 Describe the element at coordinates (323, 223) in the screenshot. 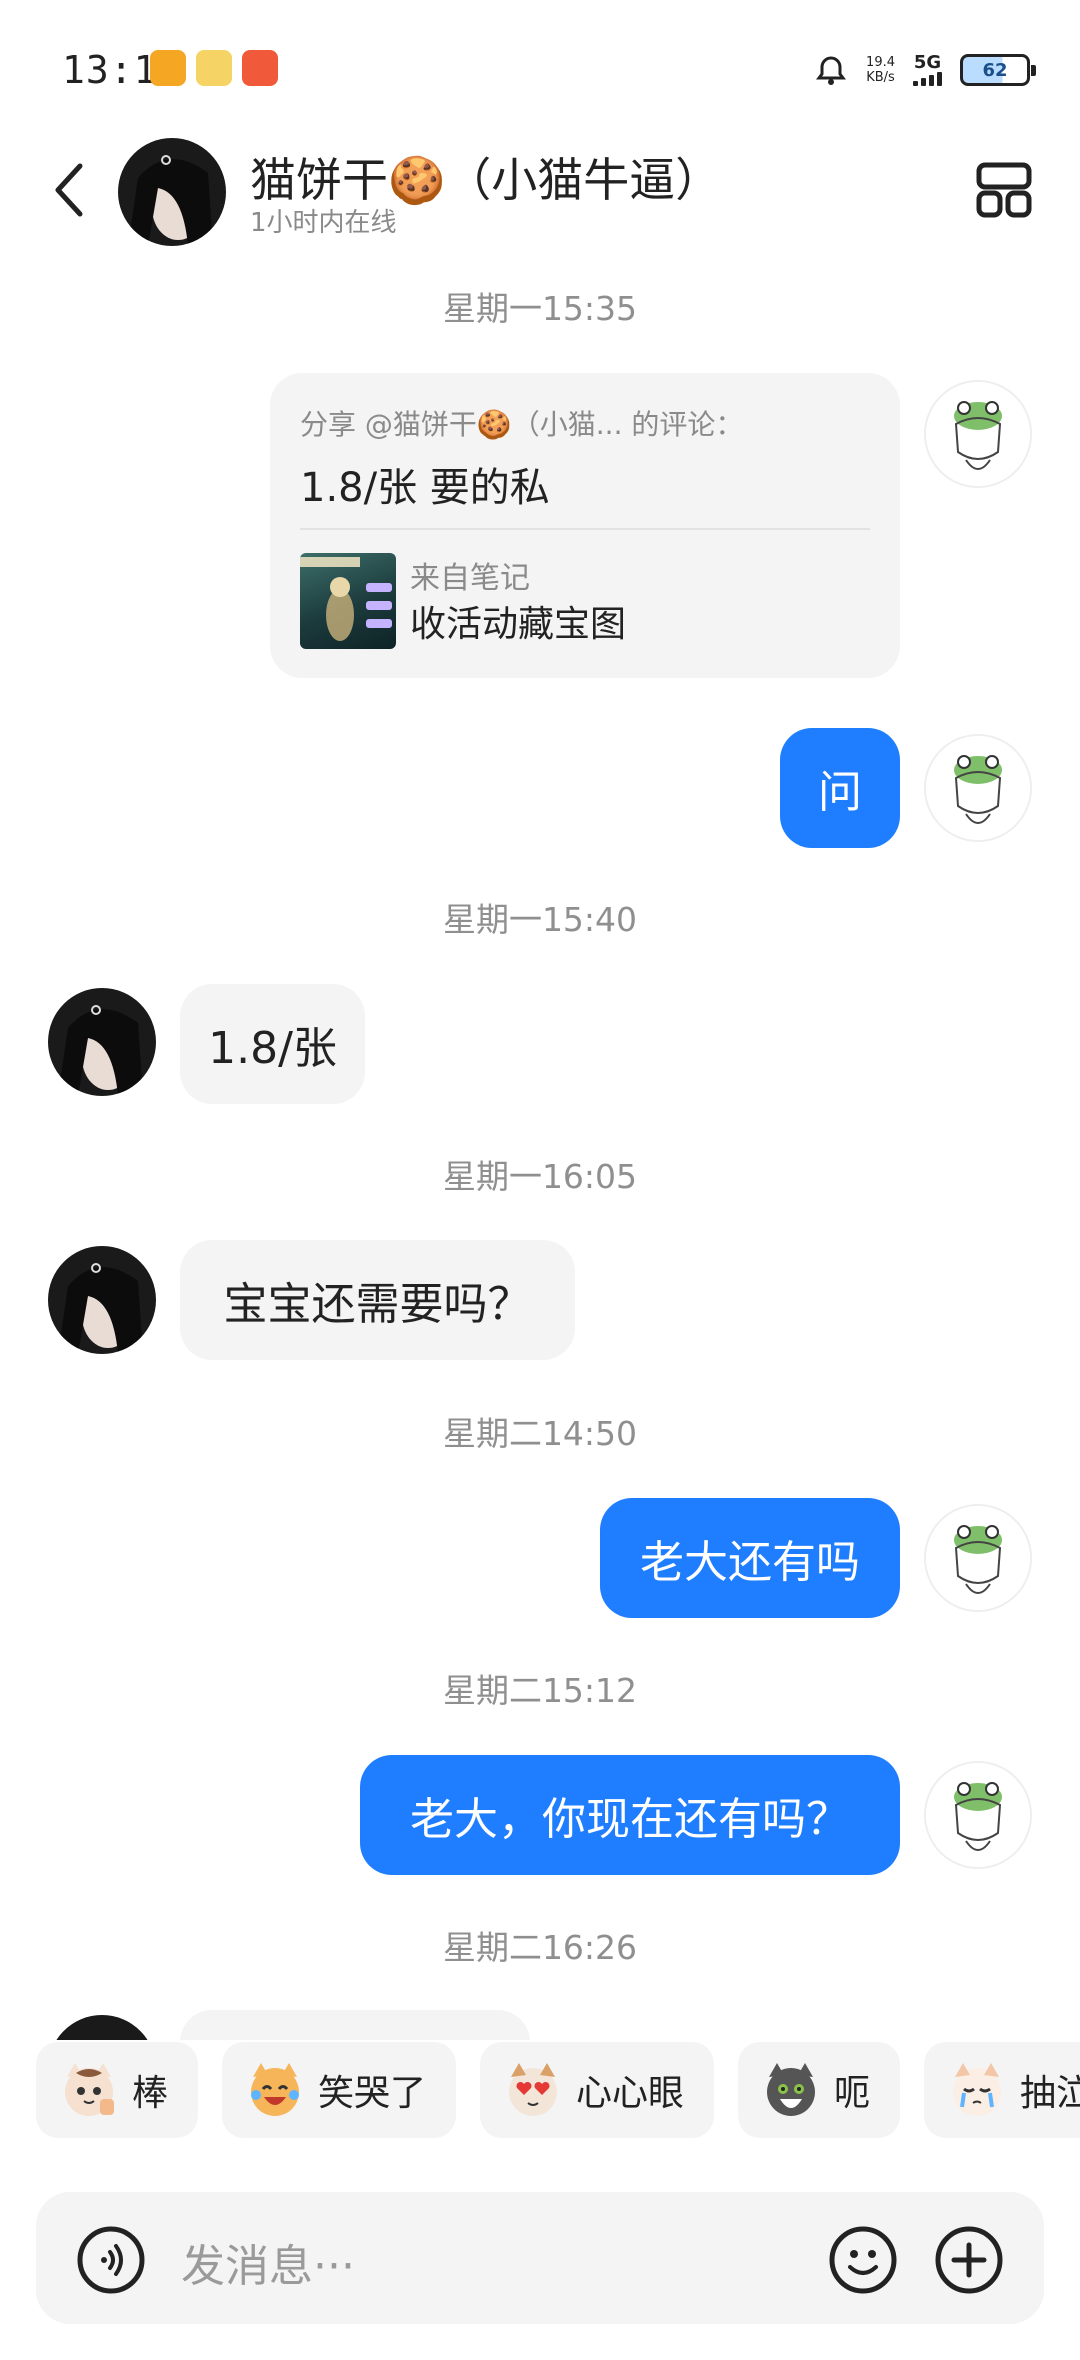

I see `online-status: 1小时内在线` at that location.